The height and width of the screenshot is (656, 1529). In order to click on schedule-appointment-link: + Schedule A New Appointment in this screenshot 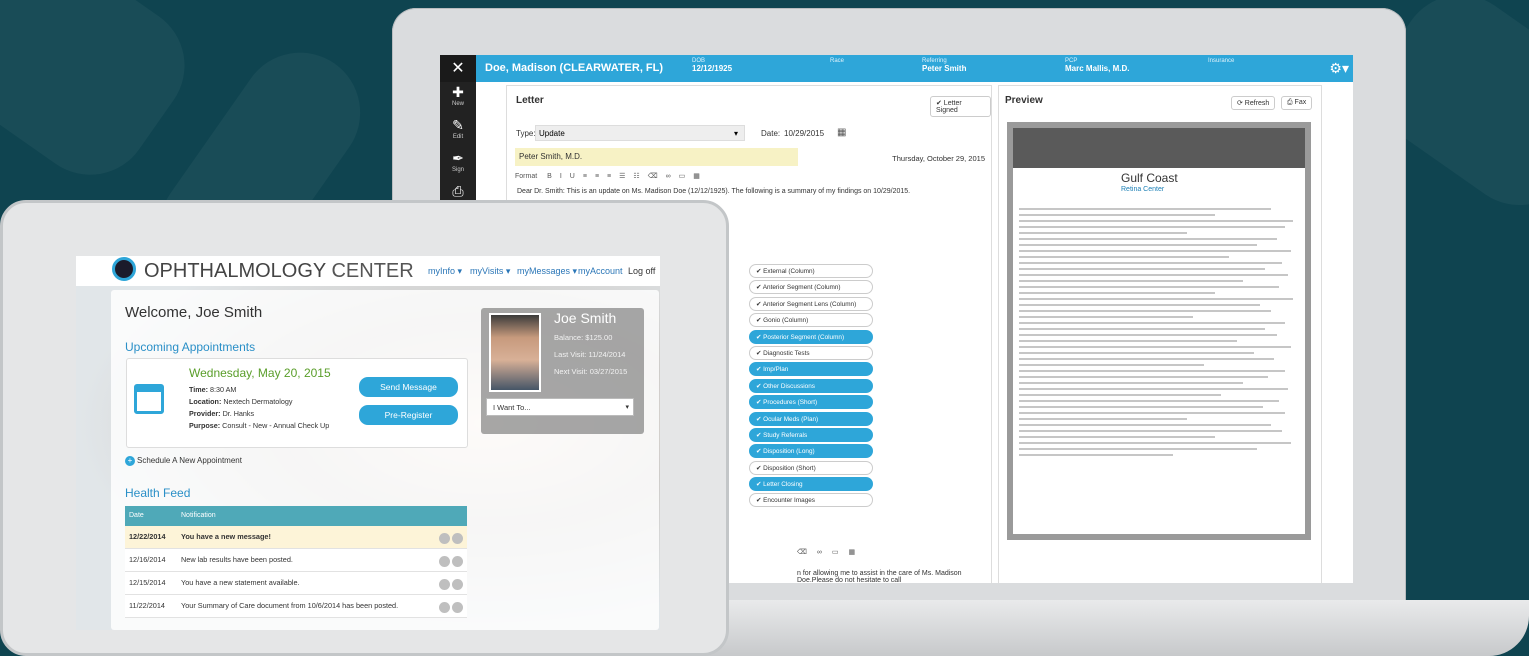, I will do `click(183, 461)`.